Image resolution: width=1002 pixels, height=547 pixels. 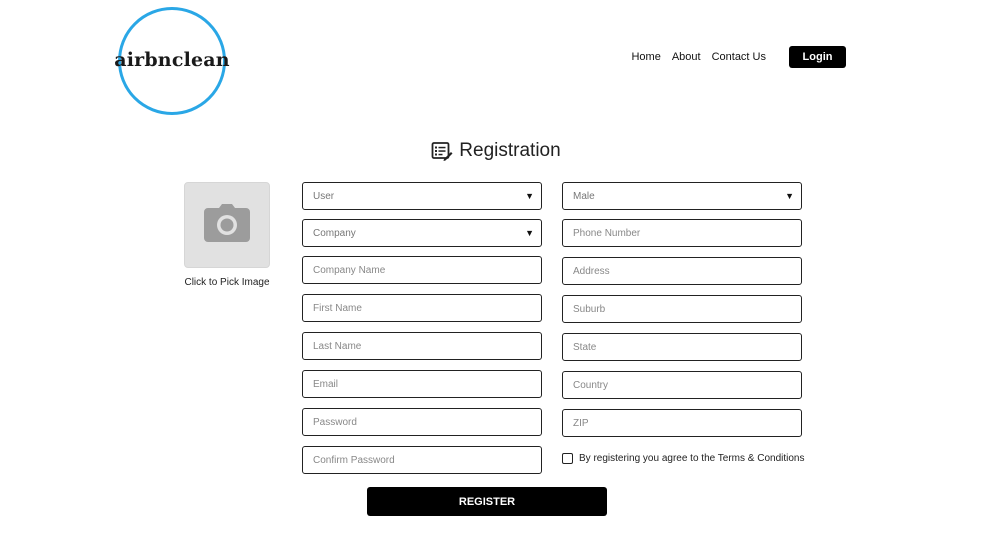 I want to click on list-edit-icon, so click(x=442, y=151).